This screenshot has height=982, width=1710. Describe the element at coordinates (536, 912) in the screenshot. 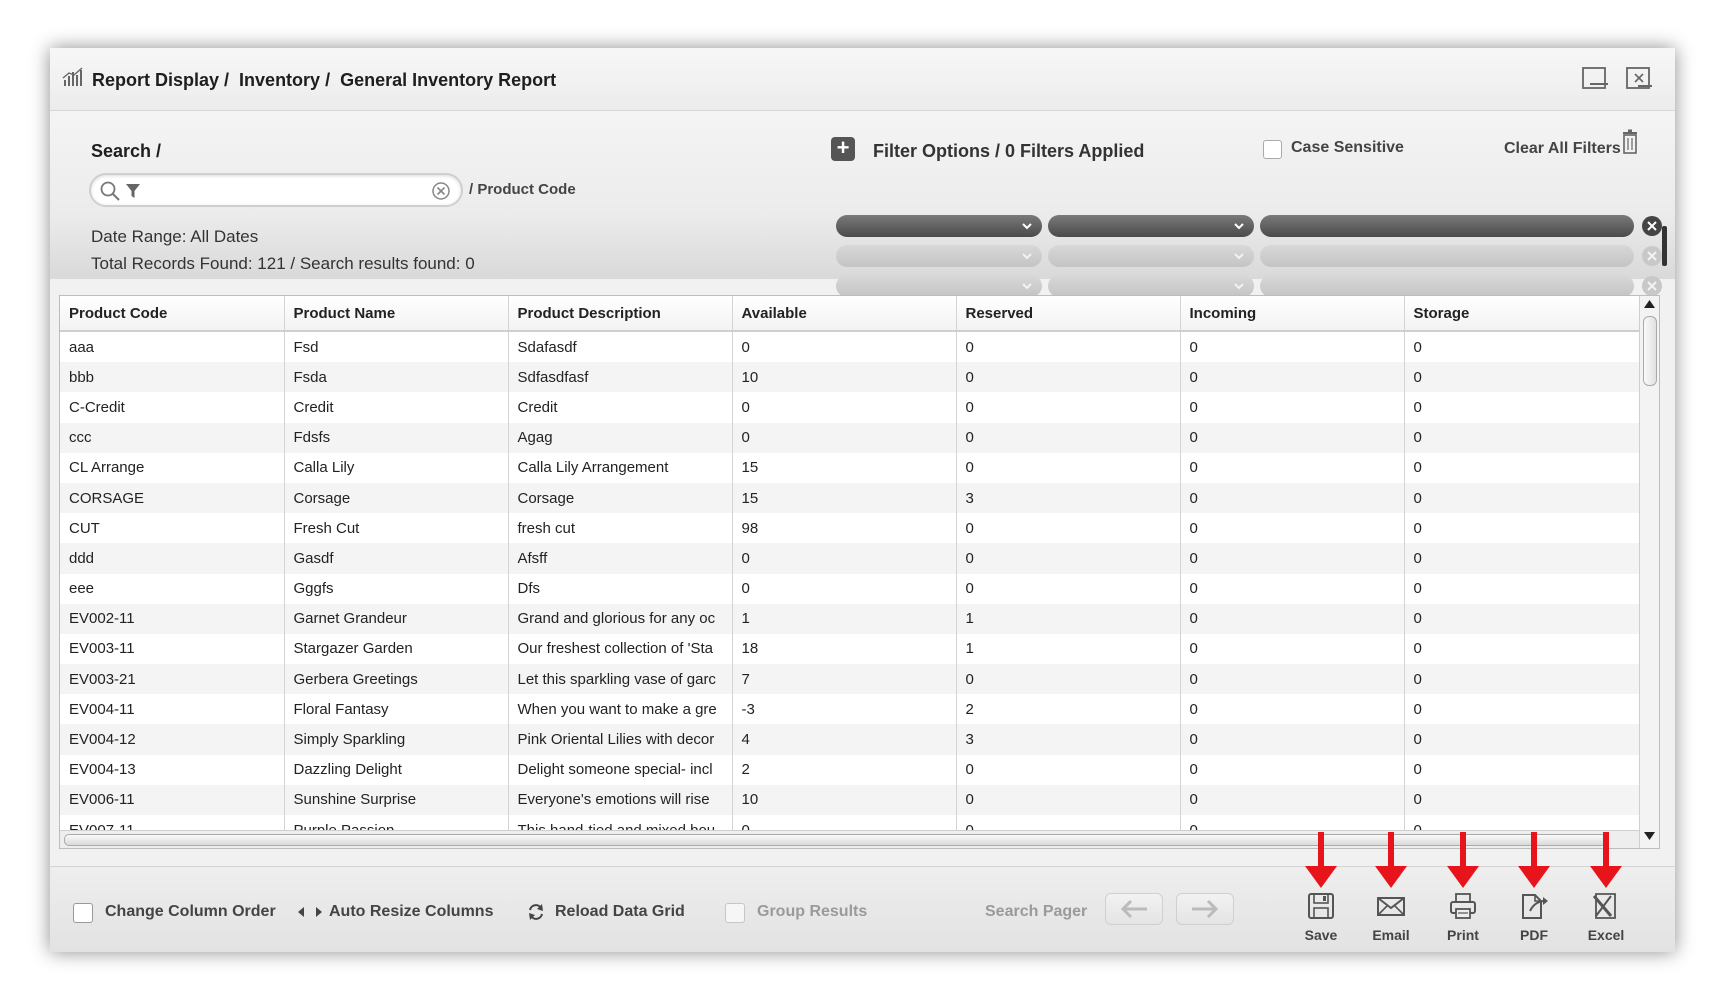

I see `reload-icon` at that location.